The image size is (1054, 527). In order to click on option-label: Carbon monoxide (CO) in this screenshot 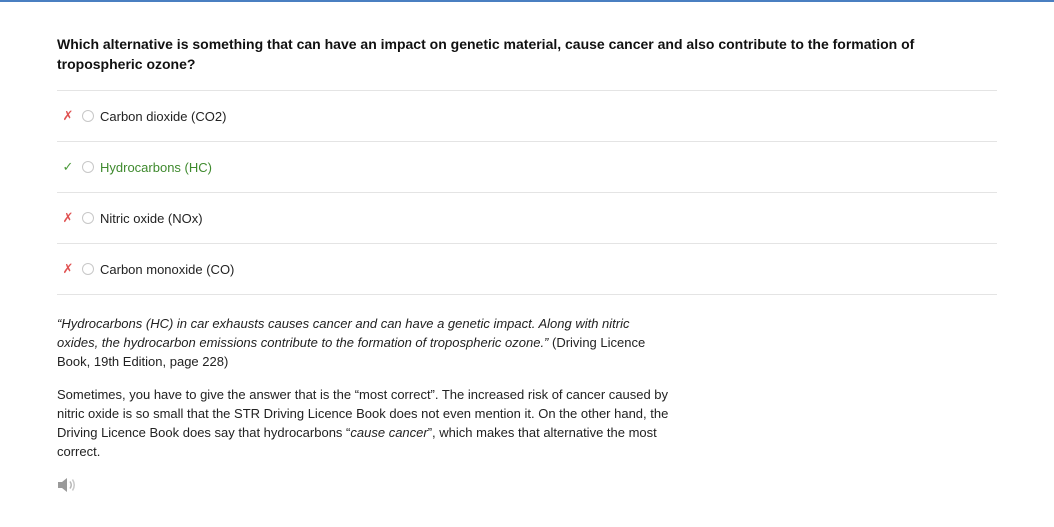, I will do `click(167, 269)`.